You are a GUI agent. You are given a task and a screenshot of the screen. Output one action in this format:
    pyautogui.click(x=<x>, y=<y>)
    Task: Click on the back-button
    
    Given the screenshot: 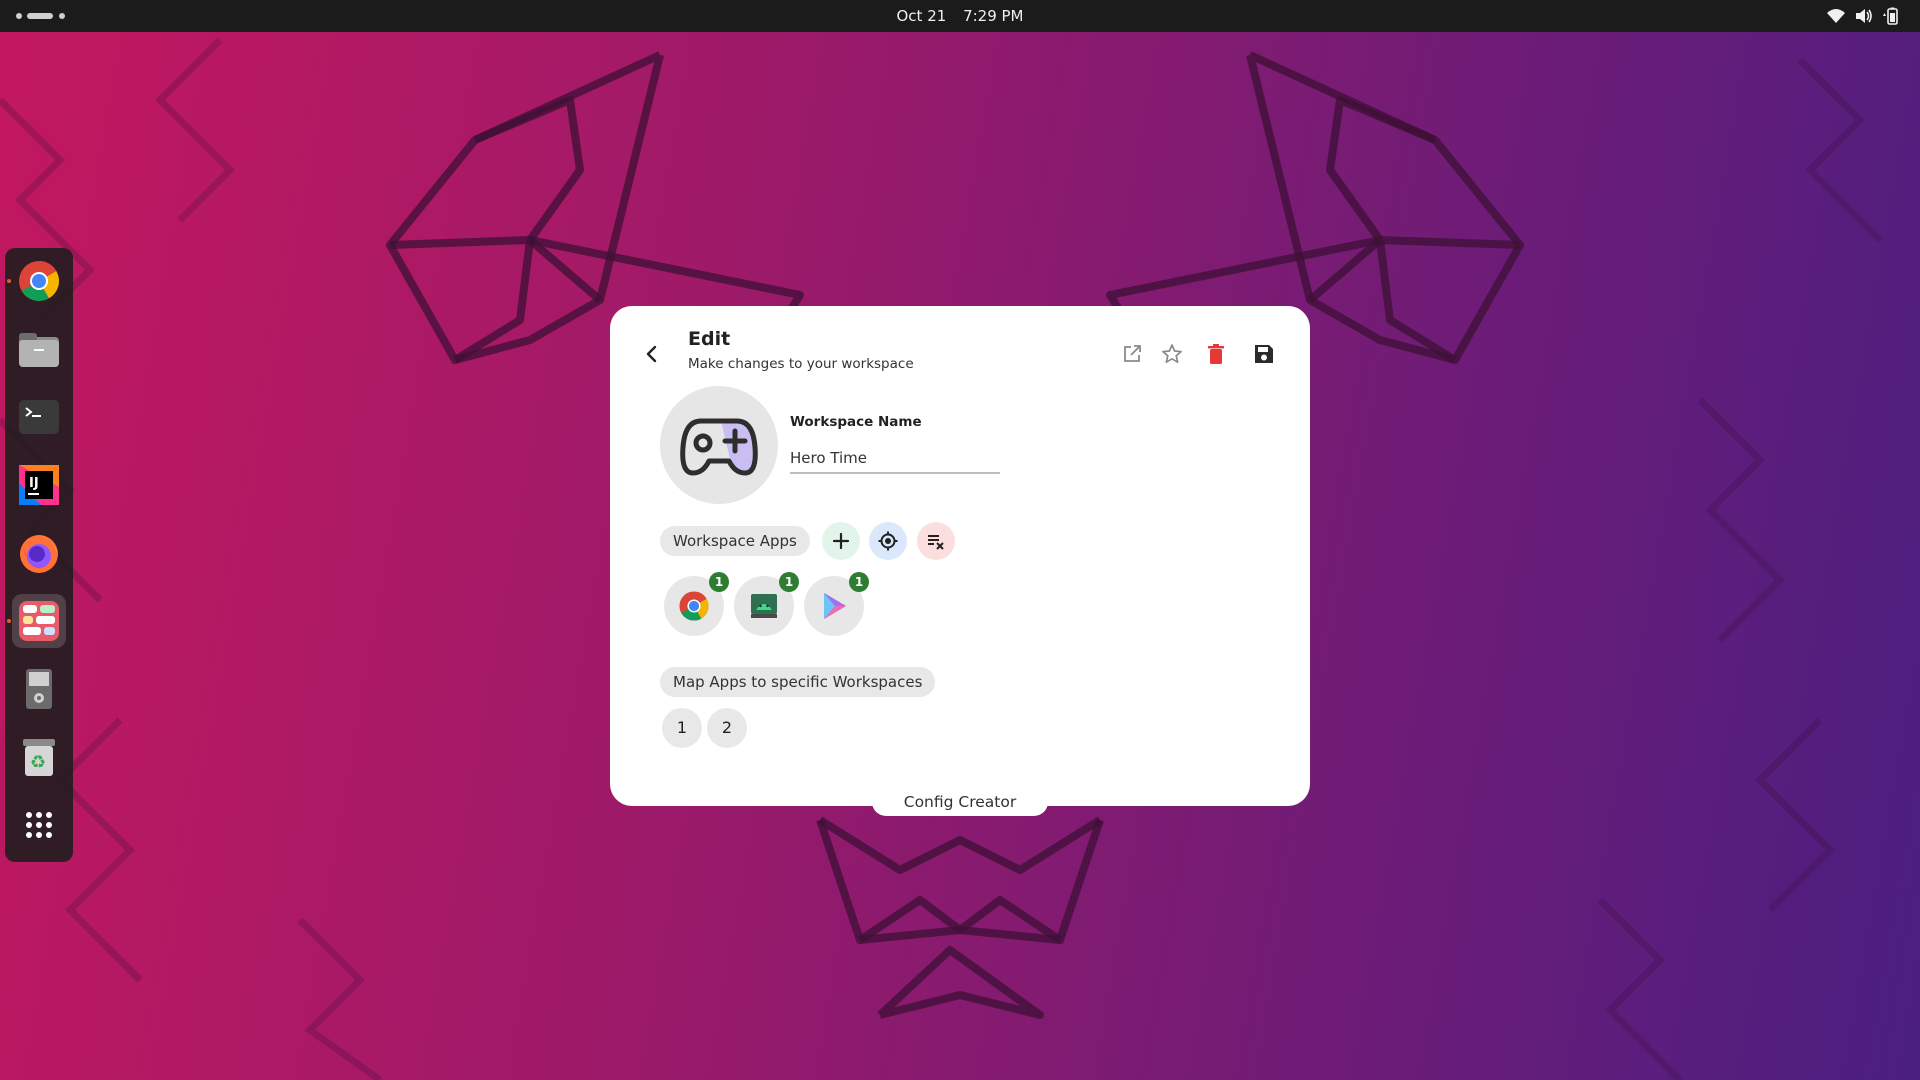 What is the action you would take?
    pyautogui.click(x=652, y=354)
    